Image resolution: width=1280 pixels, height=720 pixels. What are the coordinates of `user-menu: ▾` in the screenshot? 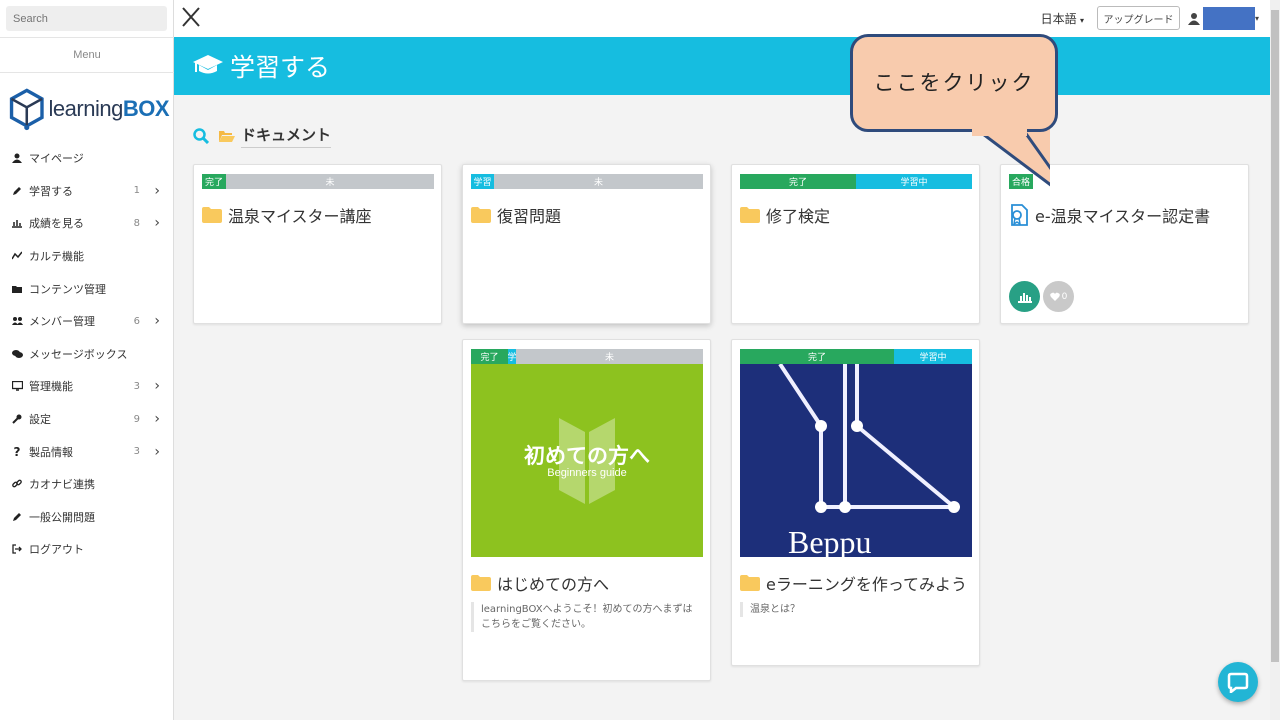 It's located at (1224, 18).